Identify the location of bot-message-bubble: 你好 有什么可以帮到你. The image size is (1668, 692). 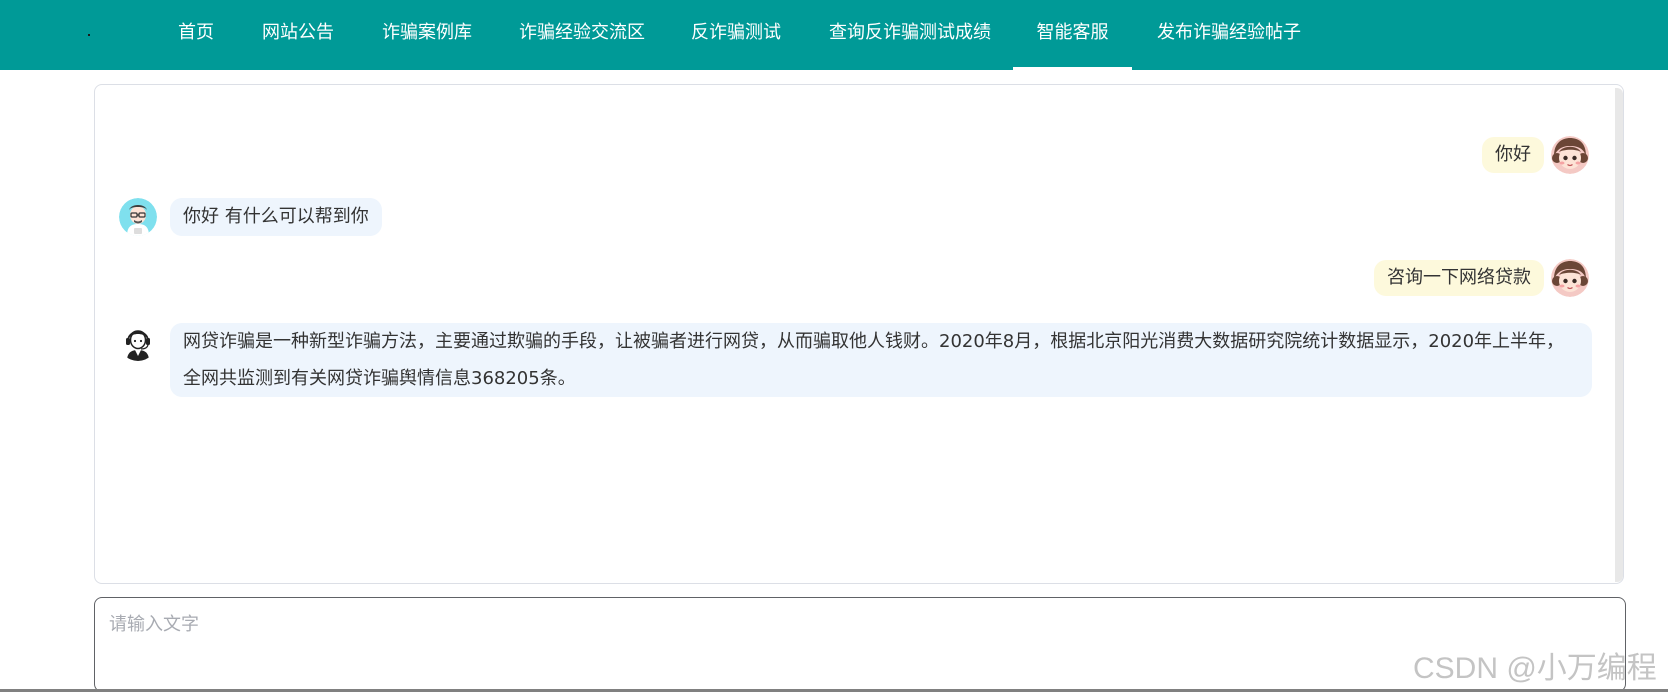
(276, 217).